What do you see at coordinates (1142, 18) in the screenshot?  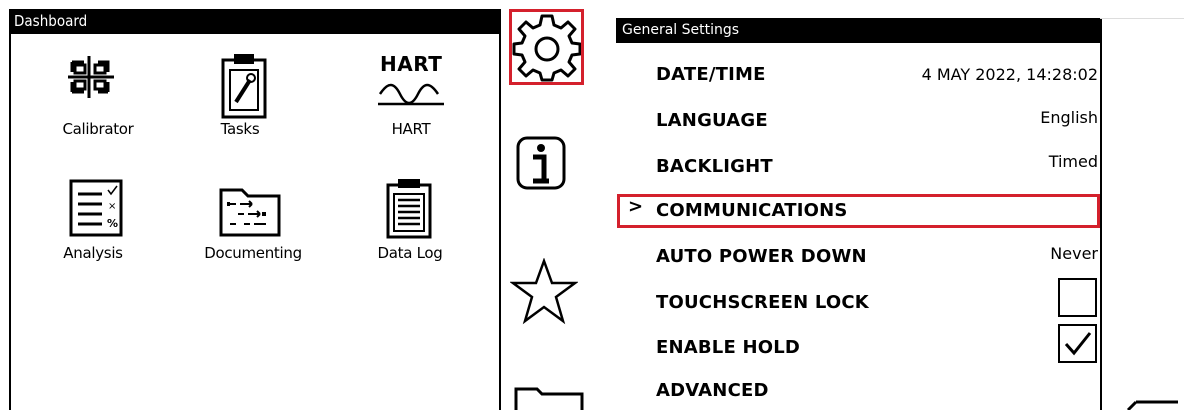 I see `divider` at bounding box center [1142, 18].